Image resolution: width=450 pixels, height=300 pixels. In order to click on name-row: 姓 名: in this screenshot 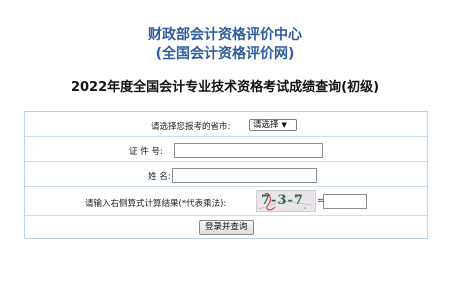, I will do `click(226, 174)`.